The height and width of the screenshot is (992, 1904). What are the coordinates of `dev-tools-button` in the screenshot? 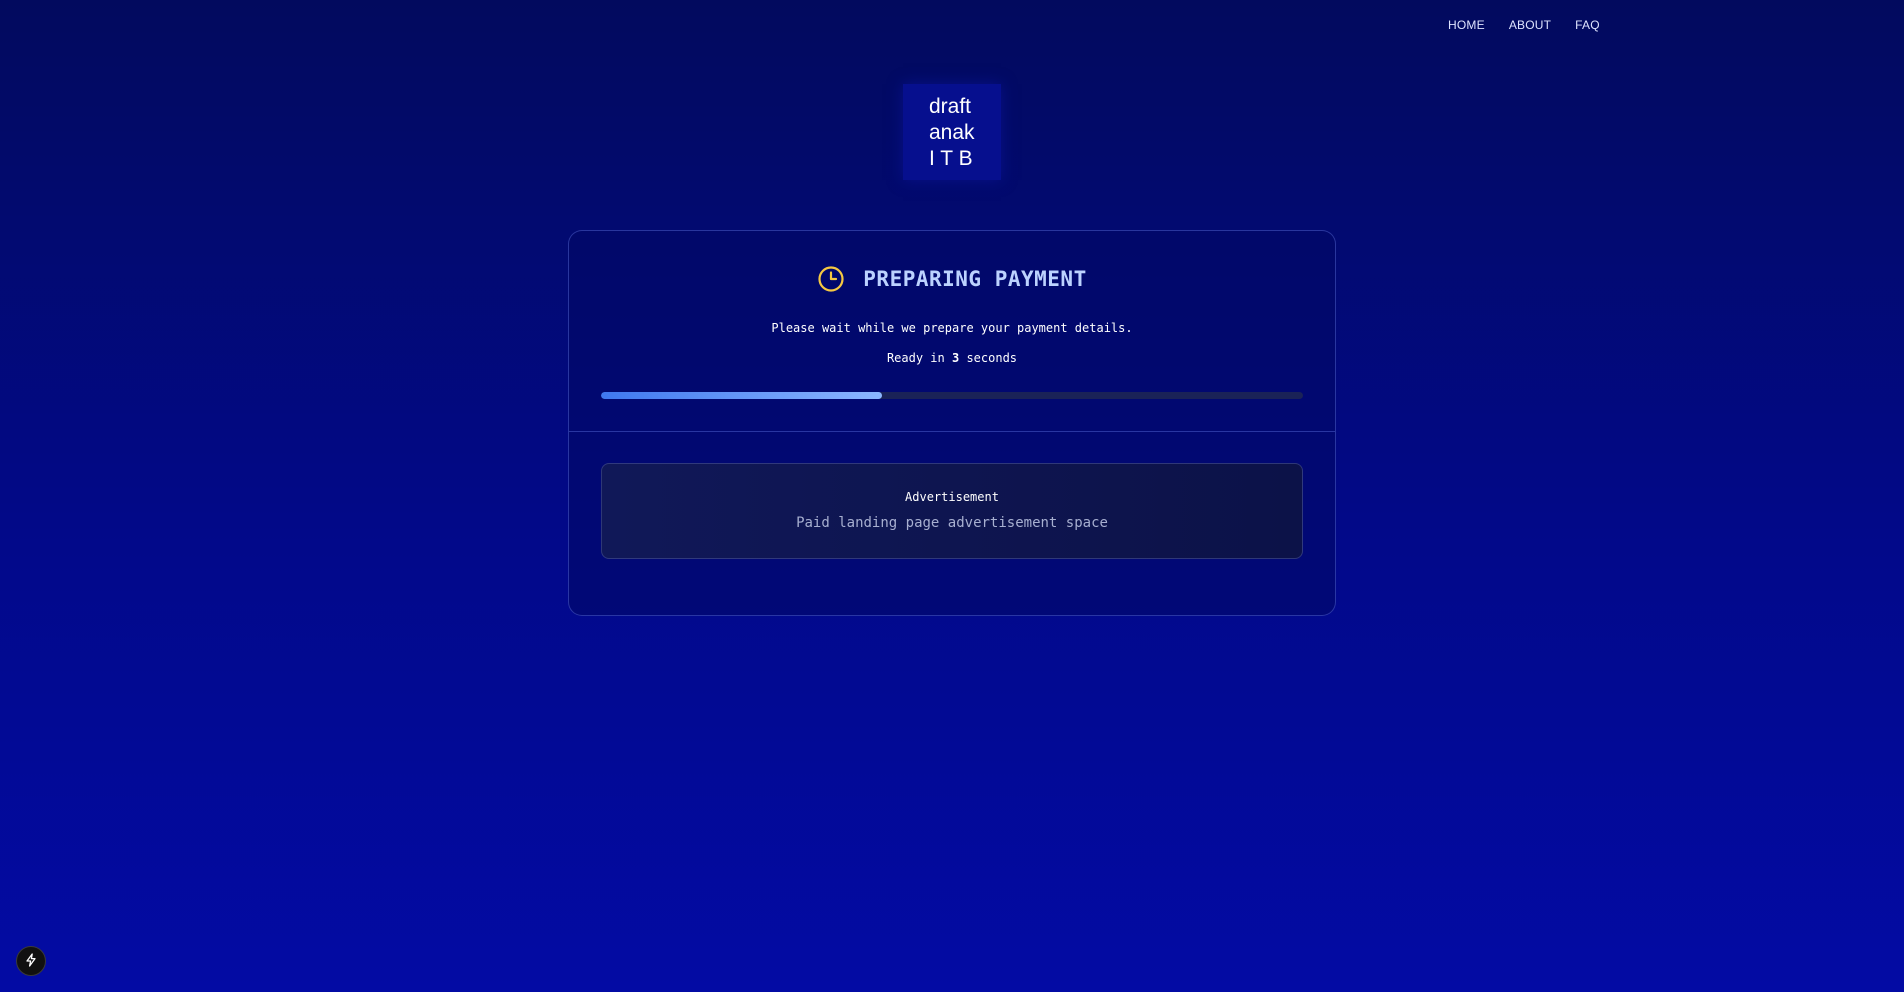 It's located at (31, 961).